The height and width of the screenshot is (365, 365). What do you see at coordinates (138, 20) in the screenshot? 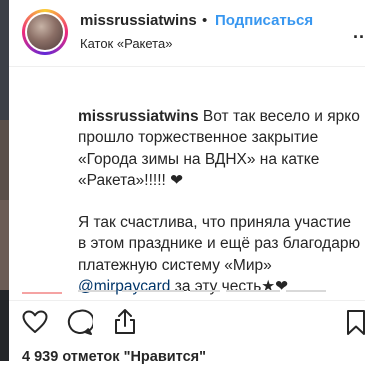
I see `username-link: missrussiatwins` at bounding box center [138, 20].